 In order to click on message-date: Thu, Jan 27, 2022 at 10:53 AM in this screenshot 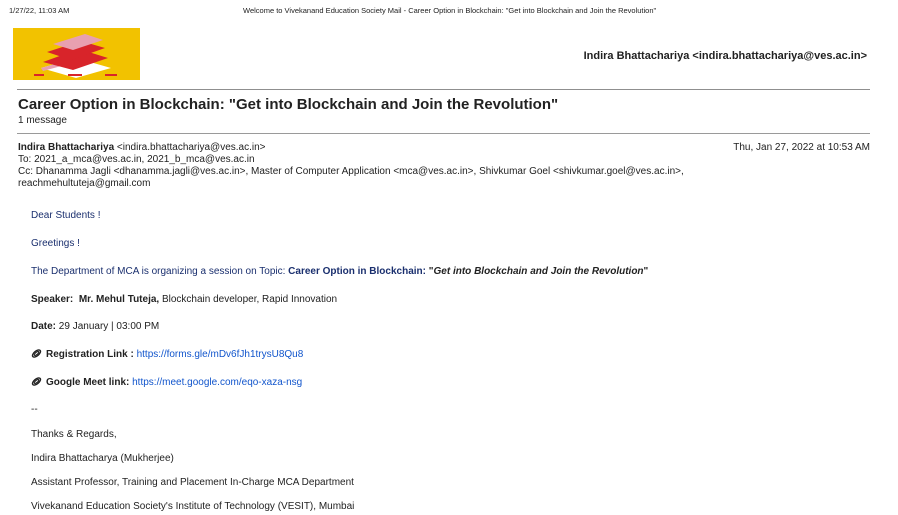, I will do `click(801, 147)`.